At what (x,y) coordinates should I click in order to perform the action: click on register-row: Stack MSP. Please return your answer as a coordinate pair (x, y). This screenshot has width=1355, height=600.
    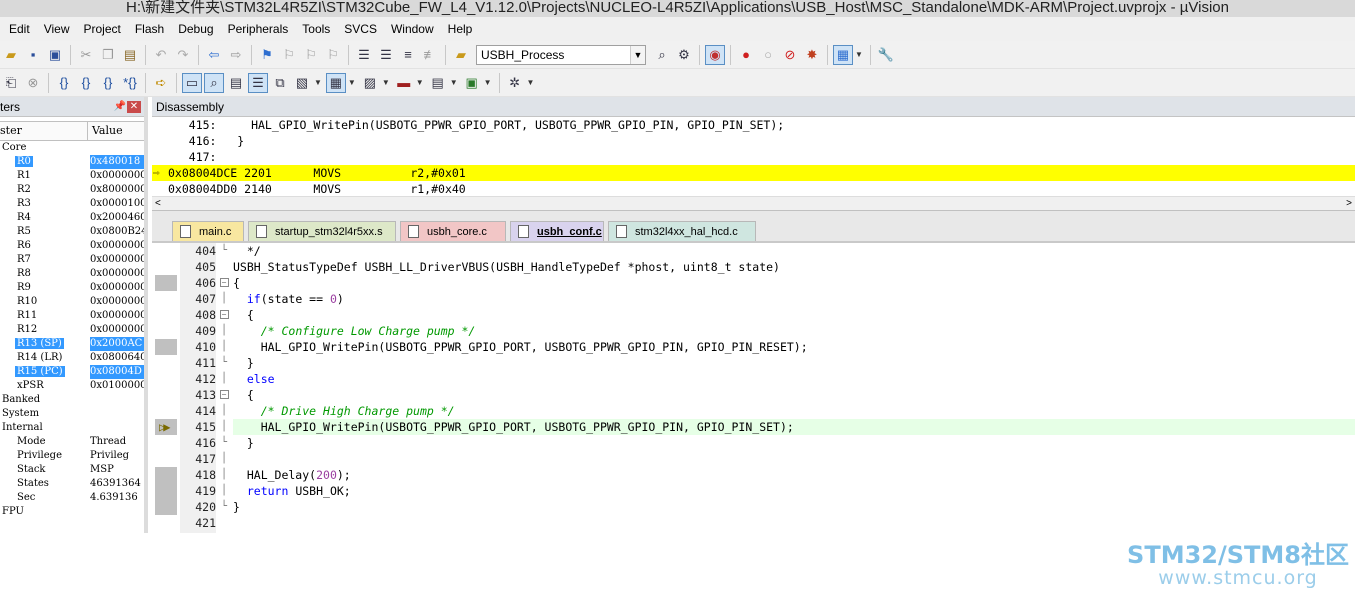
    Looking at the image, I should click on (72, 470).